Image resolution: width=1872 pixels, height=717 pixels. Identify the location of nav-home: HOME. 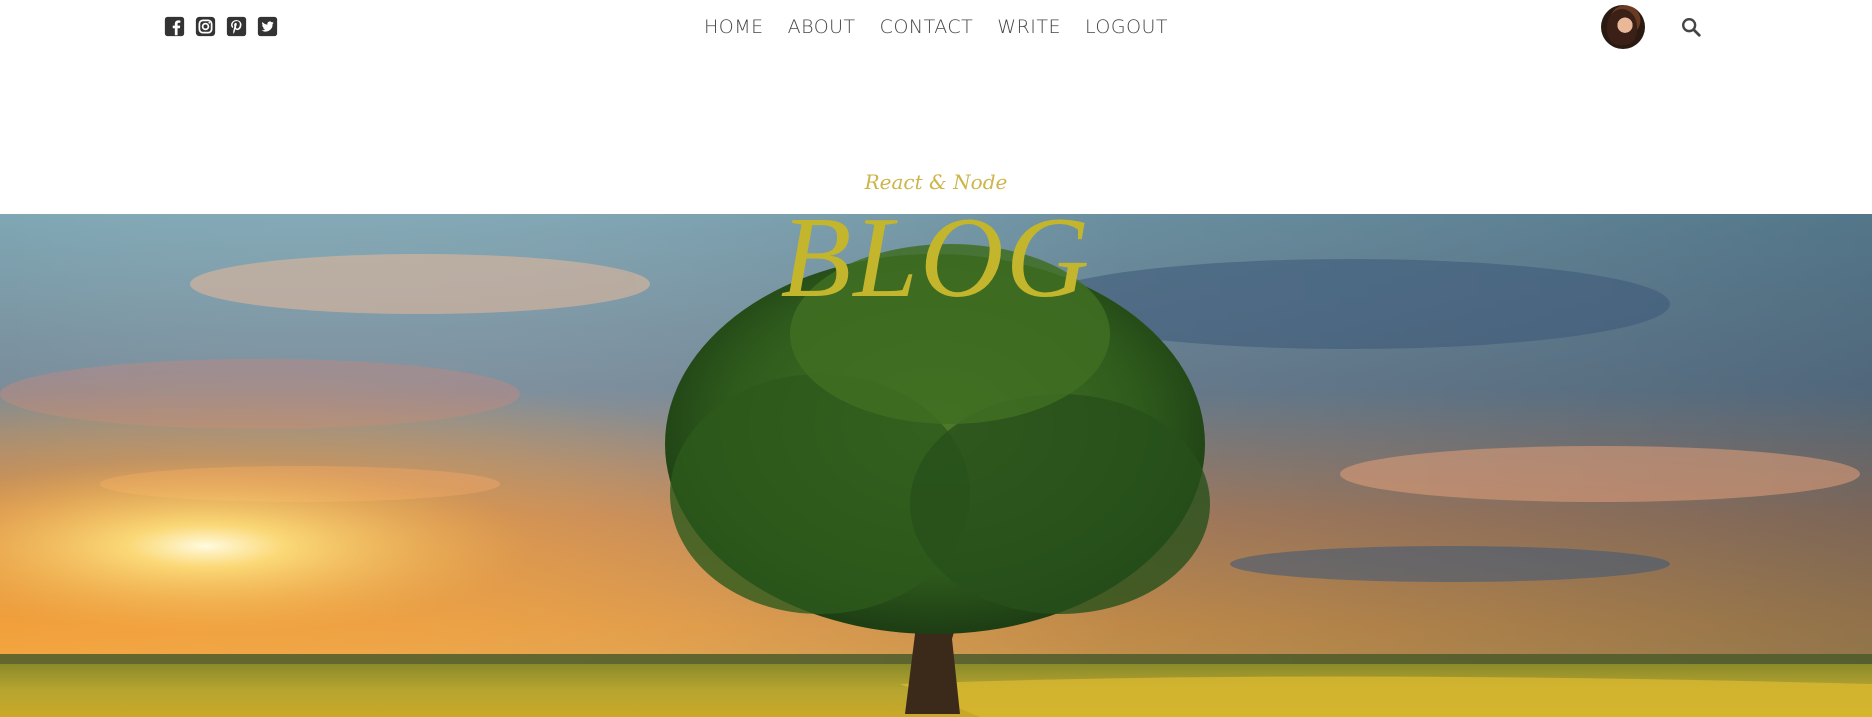
(734, 27).